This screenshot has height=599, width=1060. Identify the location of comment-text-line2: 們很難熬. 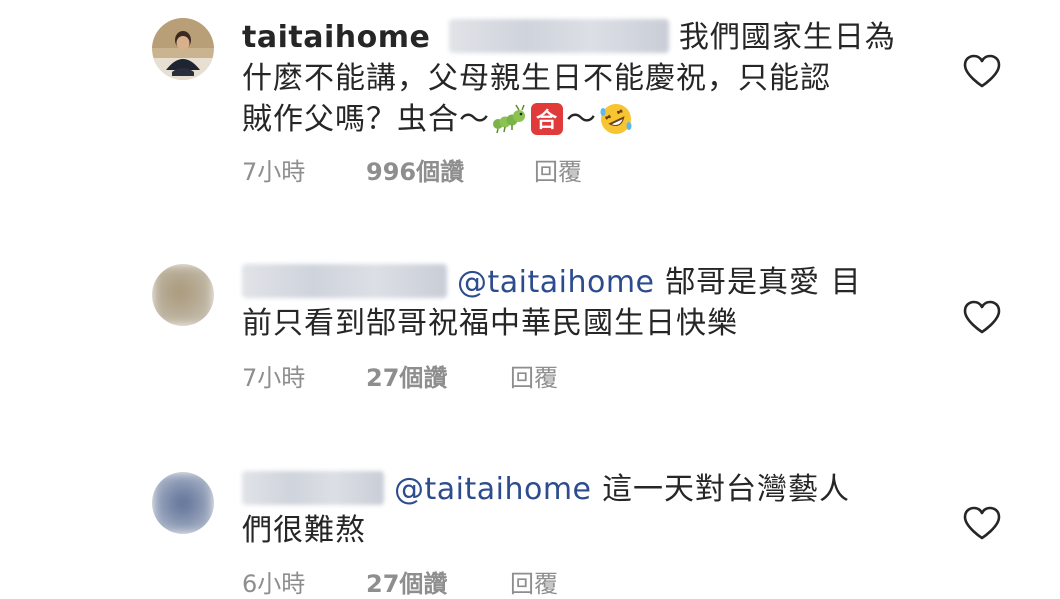
(304, 530).